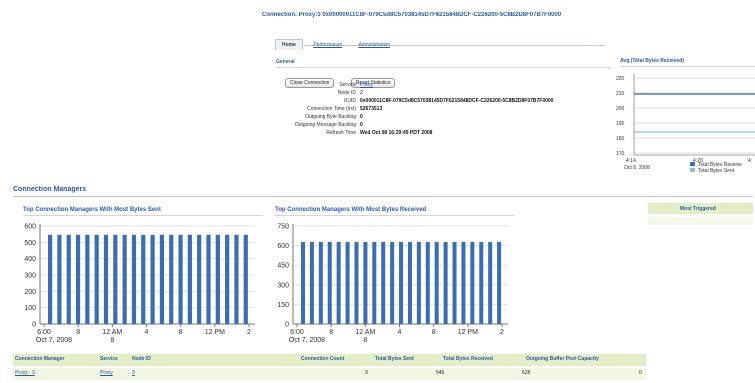  Describe the element at coordinates (44, 332) in the screenshot. I see `x-tick-label: 6:00` at that location.